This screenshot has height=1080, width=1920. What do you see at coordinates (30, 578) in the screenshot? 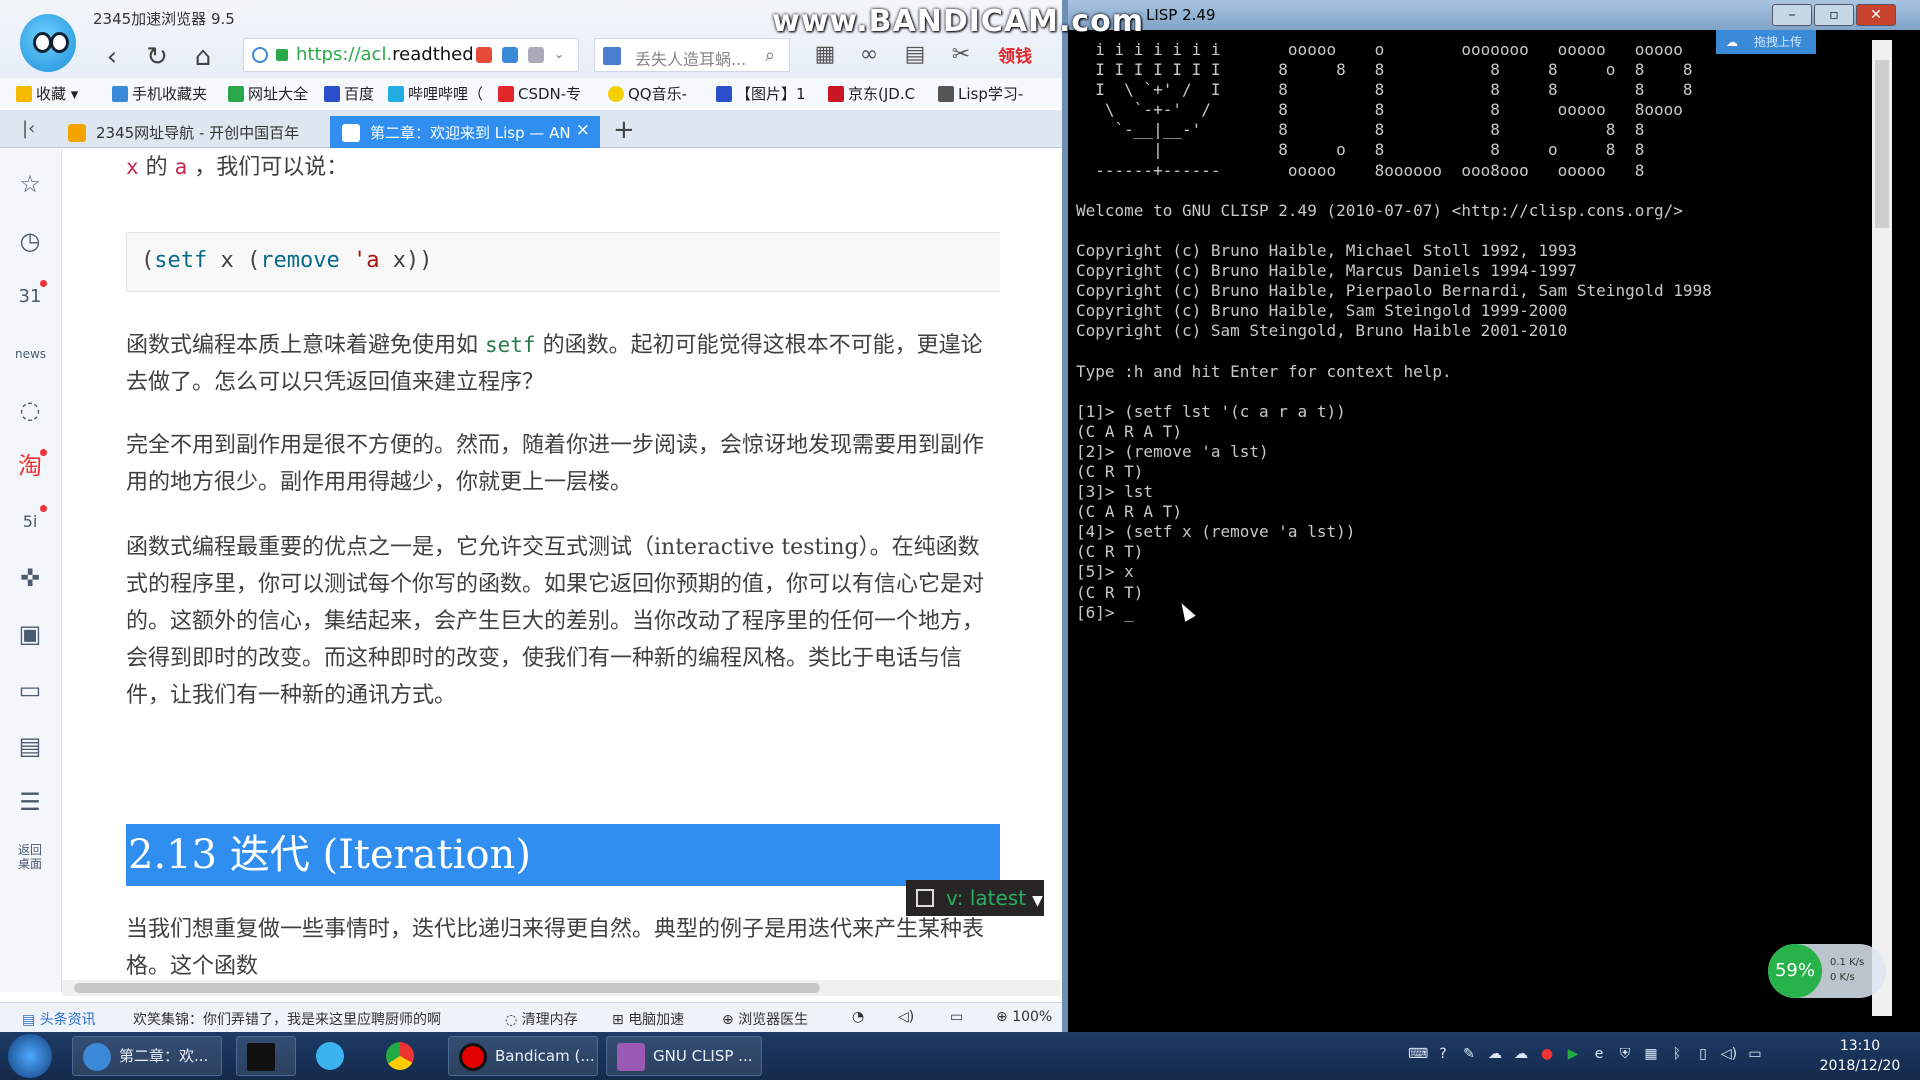
I see `gamepad-icon: ✜` at bounding box center [30, 578].